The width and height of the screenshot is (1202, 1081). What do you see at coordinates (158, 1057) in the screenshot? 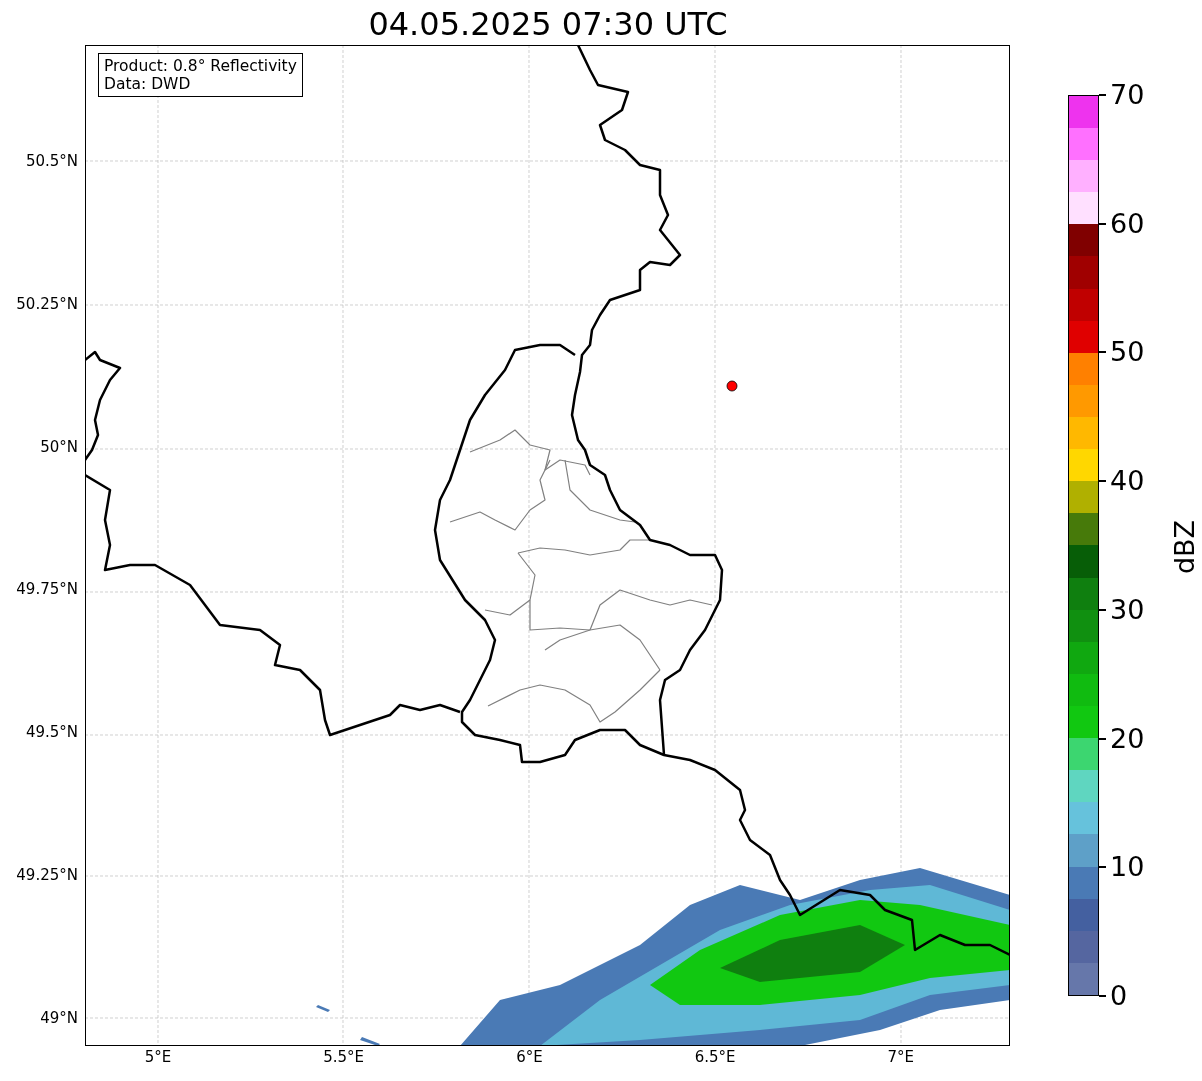
I see `longitude-label: 5°E` at bounding box center [158, 1057].